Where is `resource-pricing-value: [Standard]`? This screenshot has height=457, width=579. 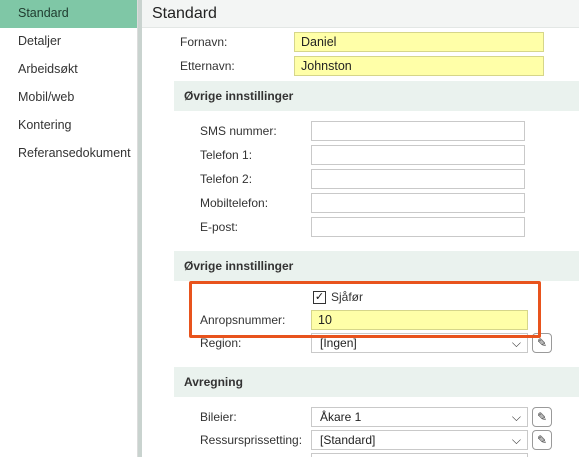 resource-pricing-value: [Standard] is located at coordinates (348, 440).